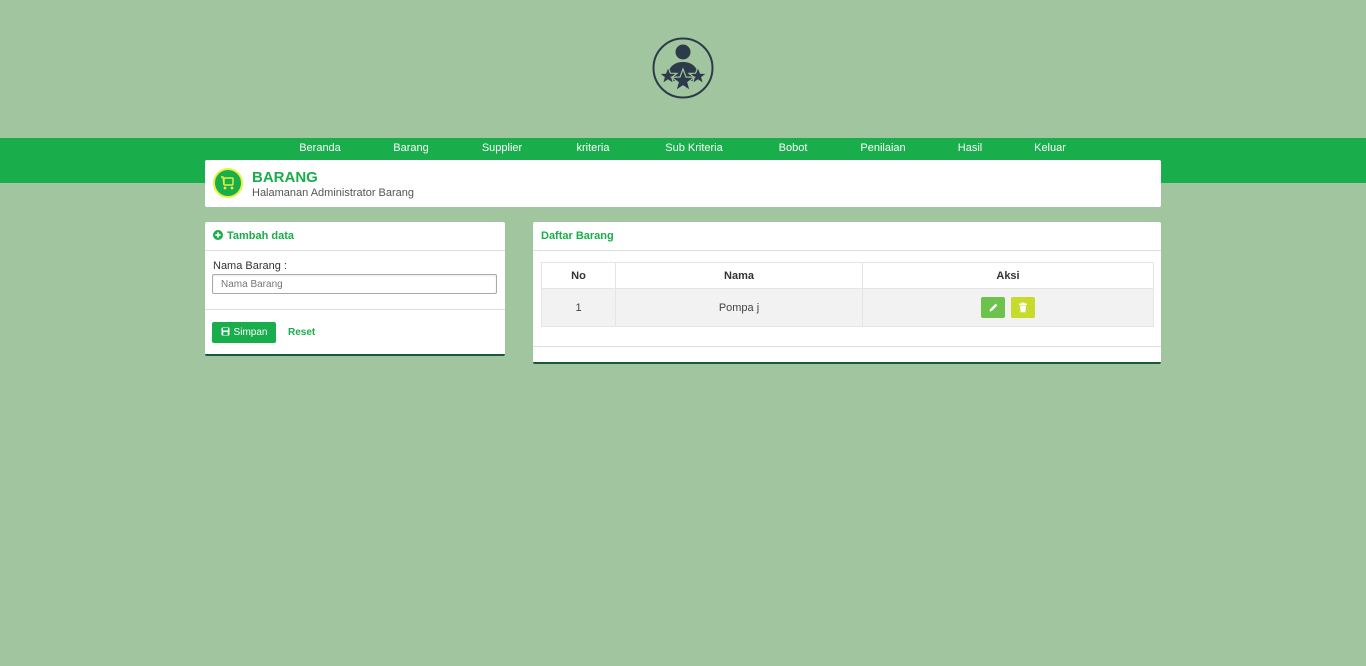 The height and width of the screenshot is (666, 1366). What do you see at coordinates (592, 148) in the screenshot?
I see `nav-item-kriteria: kriteria` at bounding box center [592, 148].